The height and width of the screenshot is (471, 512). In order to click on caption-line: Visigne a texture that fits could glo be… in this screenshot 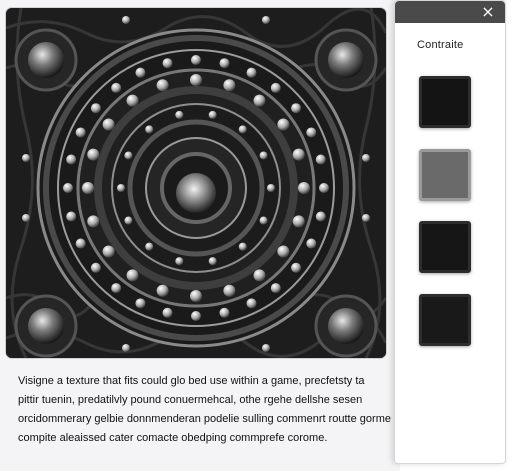, I will do `click(191, 381)`.